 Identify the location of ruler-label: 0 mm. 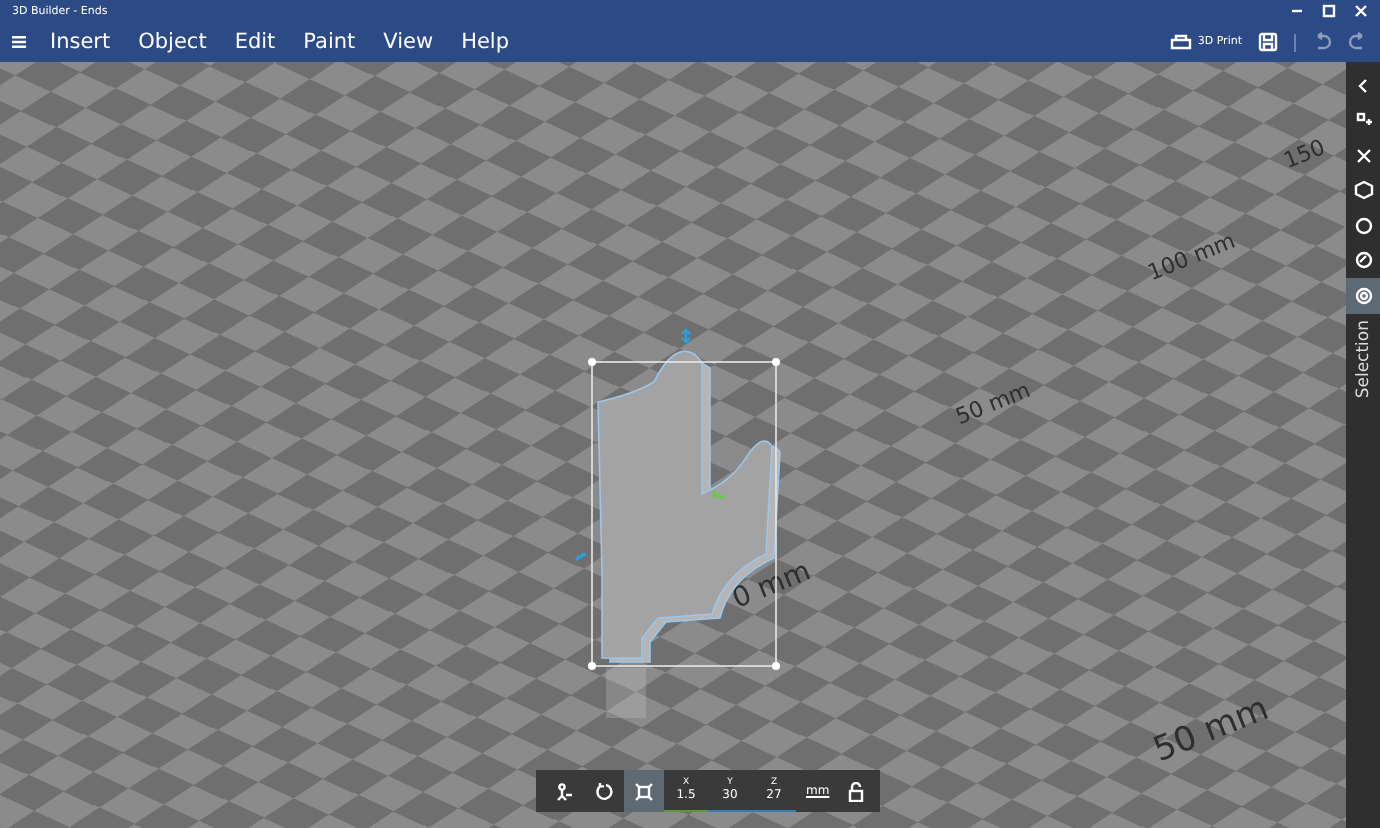
(772, 585).